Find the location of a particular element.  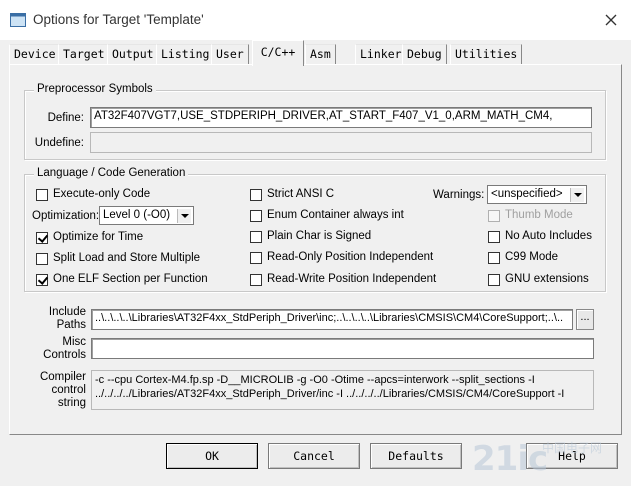

compiler-label-line-3: string is located at coordinates (71, 403).